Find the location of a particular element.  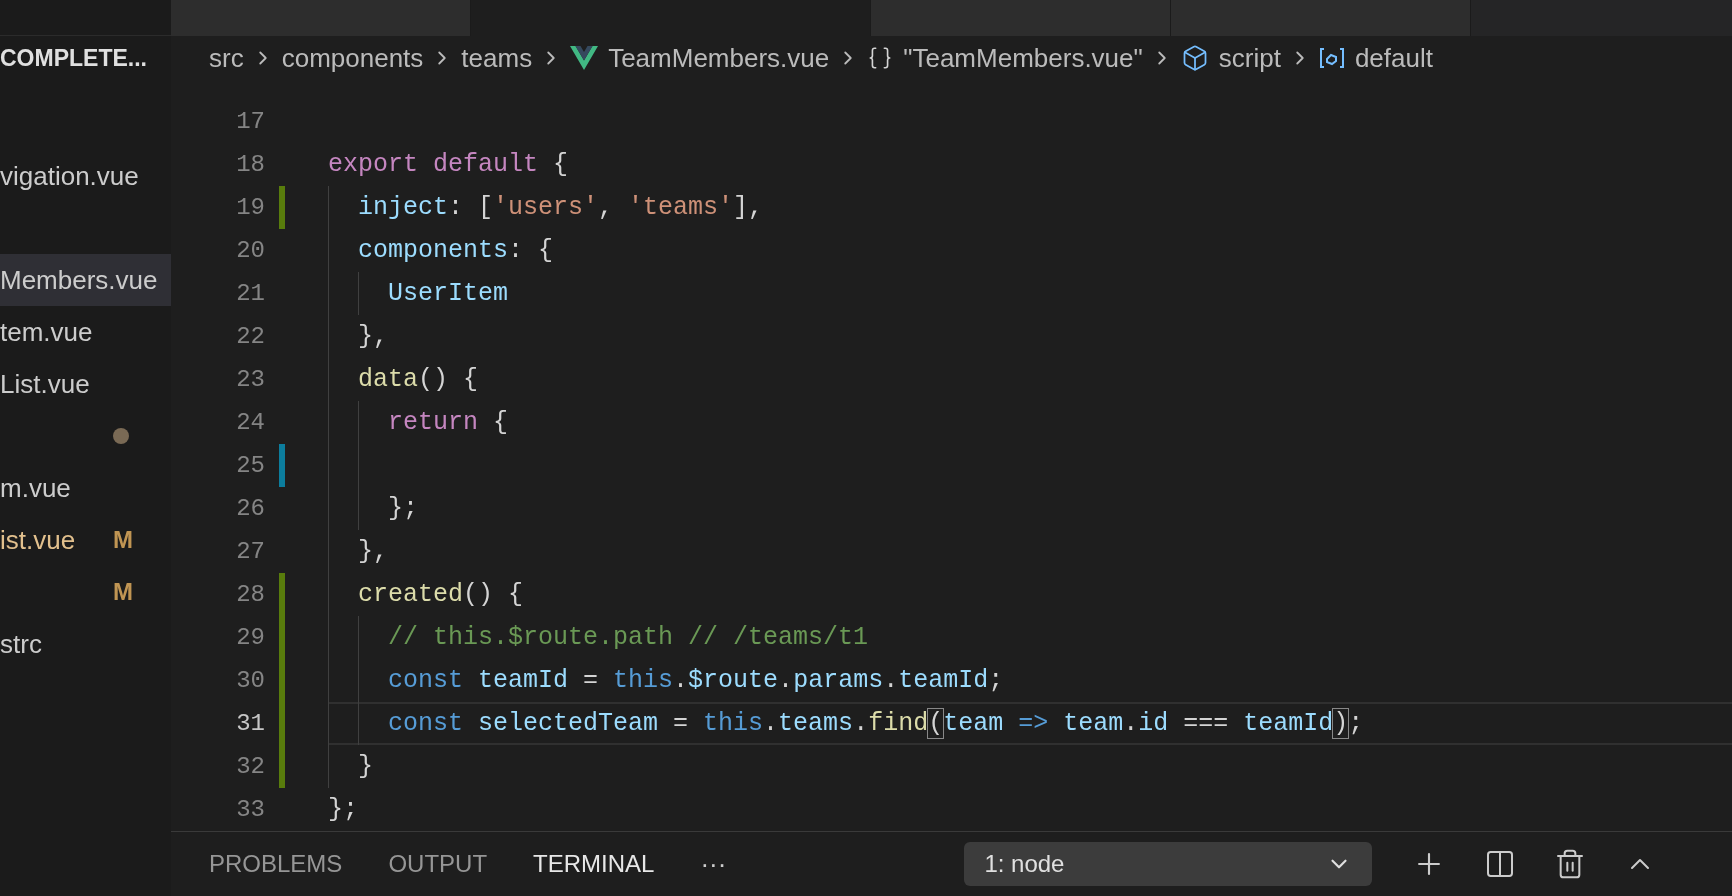

file-item: vigation.vue is located at coordinates (85, 176).